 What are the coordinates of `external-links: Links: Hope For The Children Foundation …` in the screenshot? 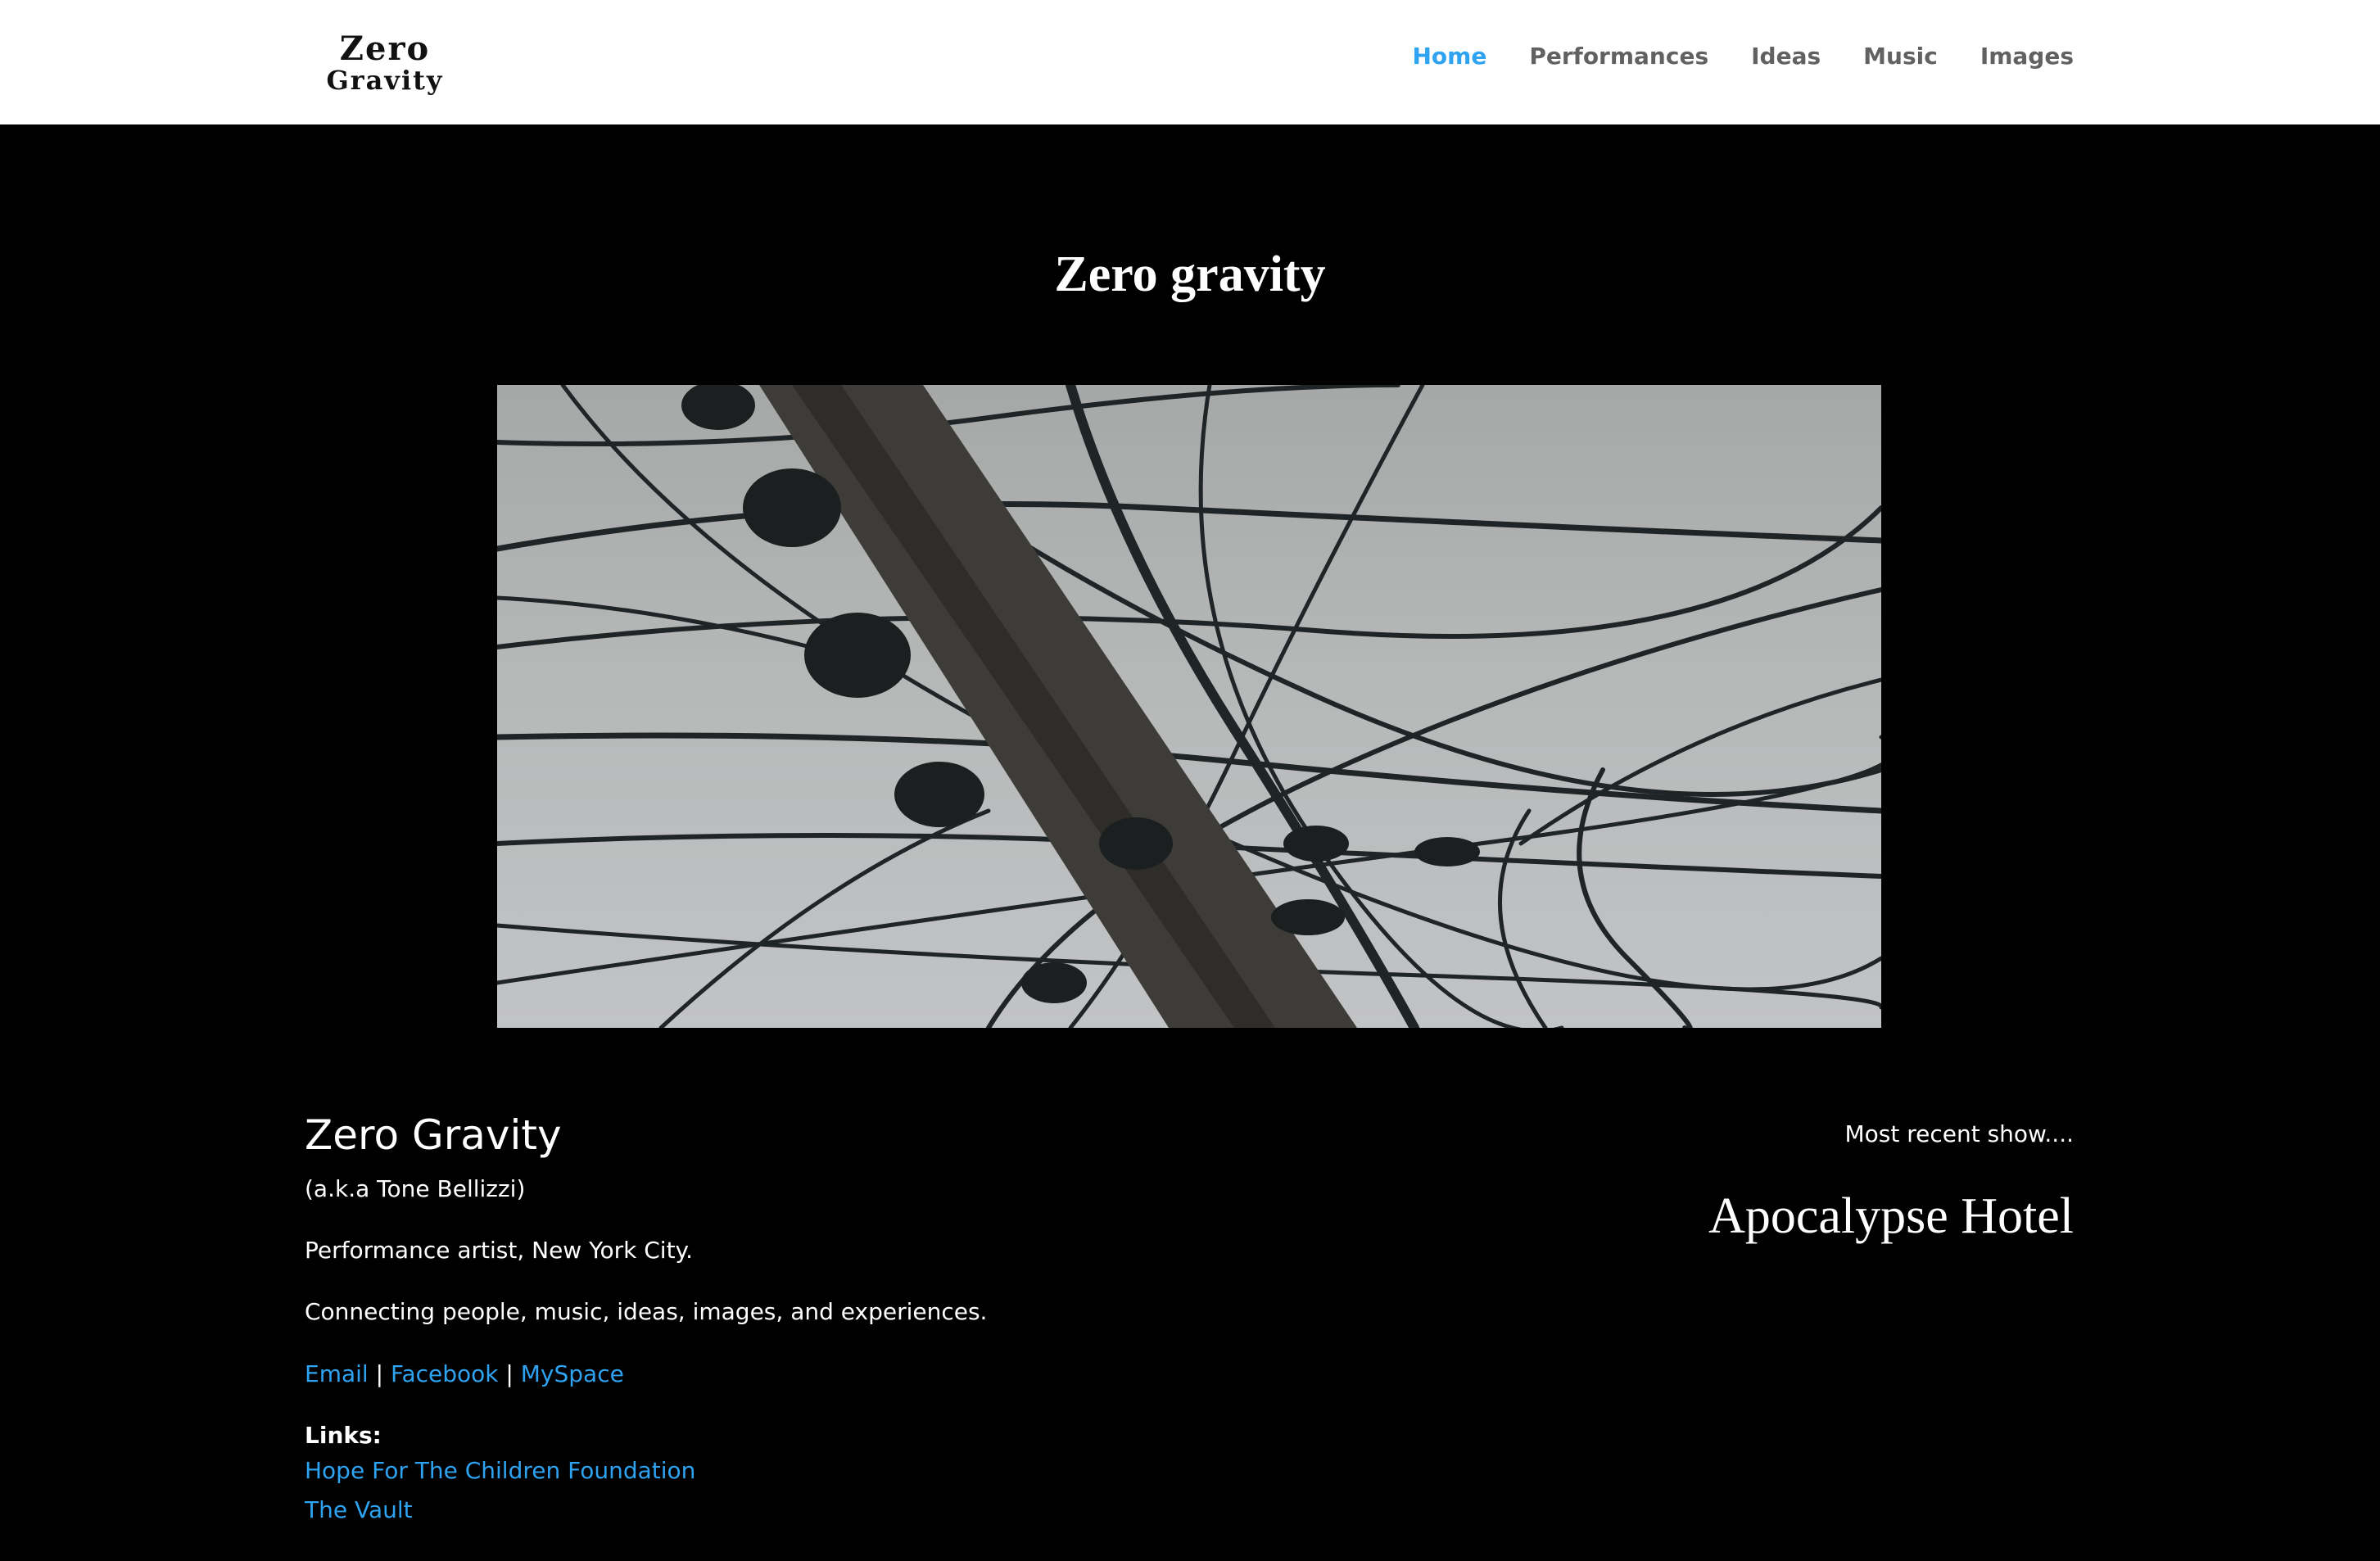 It's located at (878, 1474).